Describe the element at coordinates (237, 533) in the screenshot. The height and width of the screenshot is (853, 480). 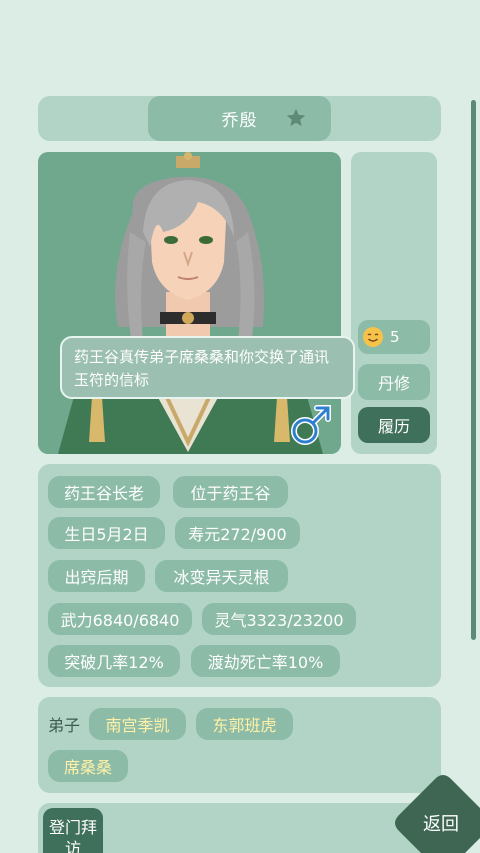
I see `tag-lifespan: 寿元272/900` at that location.